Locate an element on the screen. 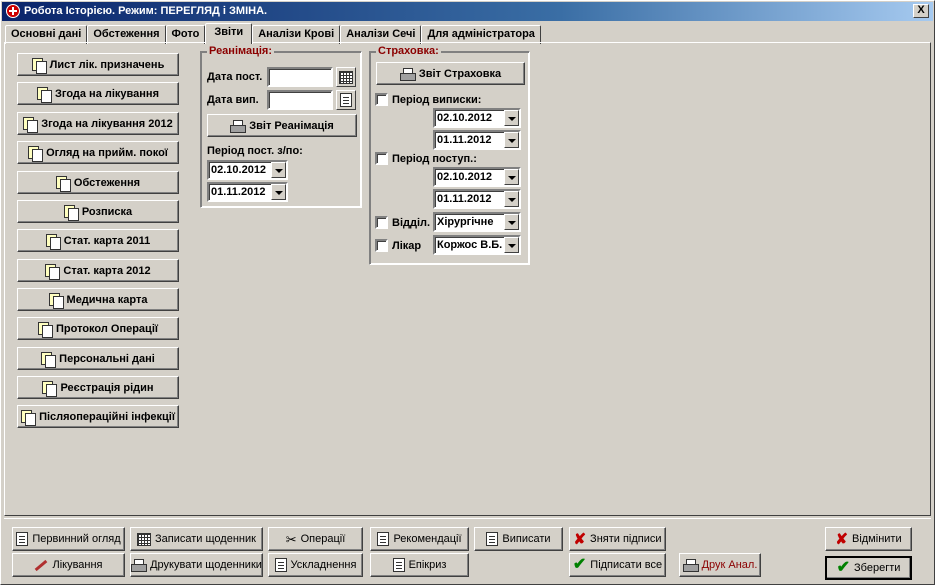  report-button-medical-card: Медична карта is located at coordinates (98, 299).